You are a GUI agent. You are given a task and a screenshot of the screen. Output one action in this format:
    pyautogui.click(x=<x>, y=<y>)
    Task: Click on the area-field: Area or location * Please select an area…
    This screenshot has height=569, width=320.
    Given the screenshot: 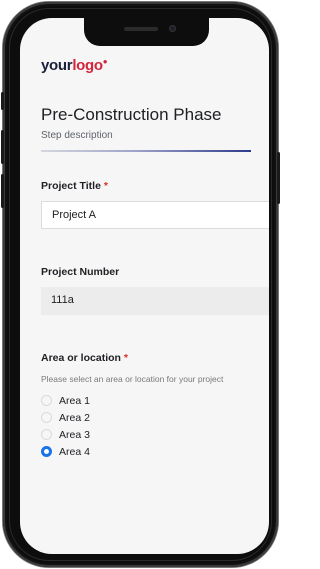 What is the action you would take?
    pyautogui.click(x=155, y=406)
    